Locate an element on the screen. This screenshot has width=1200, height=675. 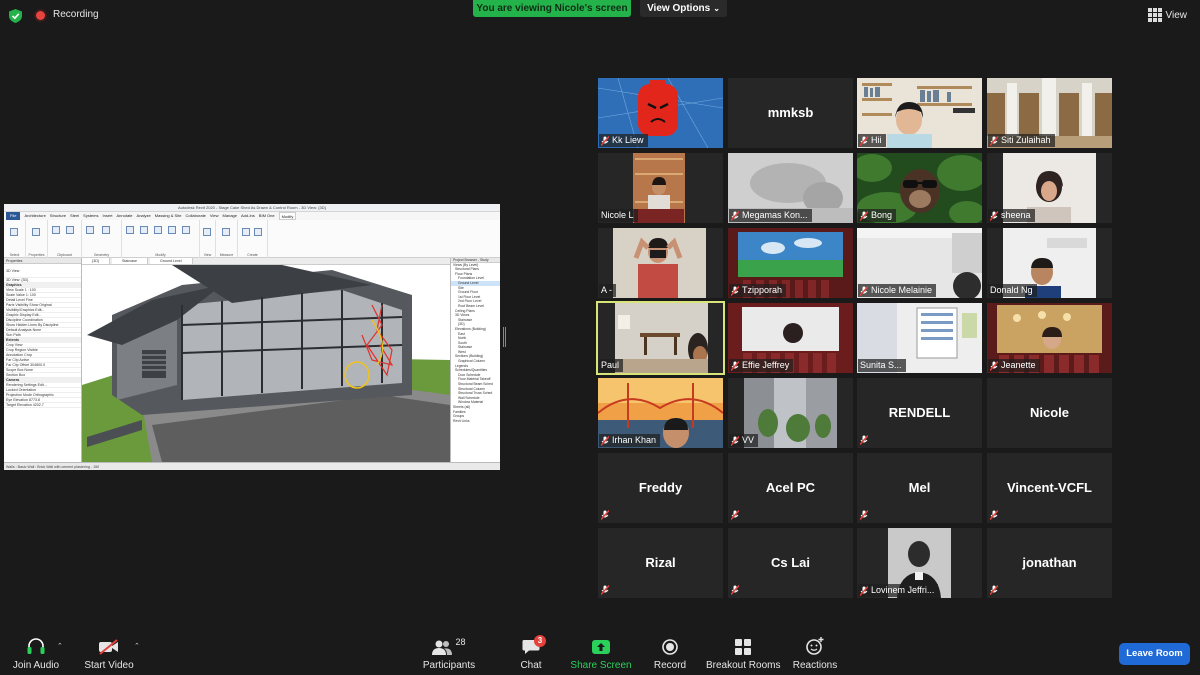
participant-tile: Jeanette is located at coordinates (1049, 338).